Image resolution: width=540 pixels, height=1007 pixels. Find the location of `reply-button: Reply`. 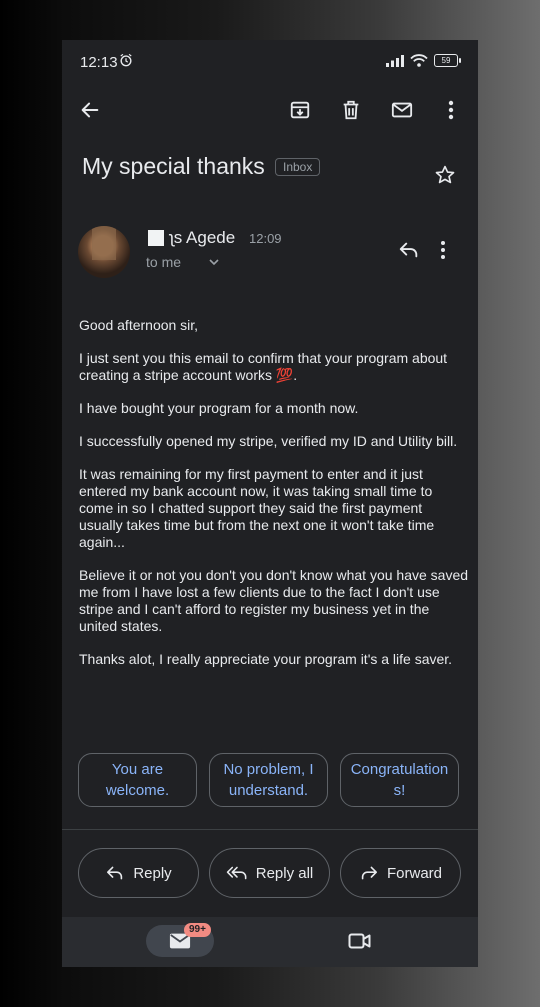

reply-button: Reply is located at coordinates (138, 873).